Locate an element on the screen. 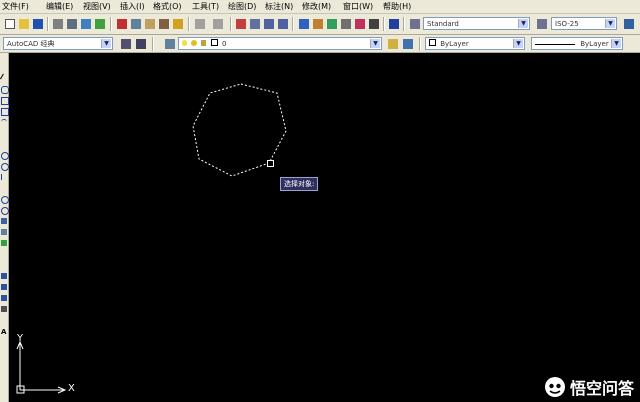 The image size is (640, 402). workspace-save-icon is located at coordinates (141, 44).